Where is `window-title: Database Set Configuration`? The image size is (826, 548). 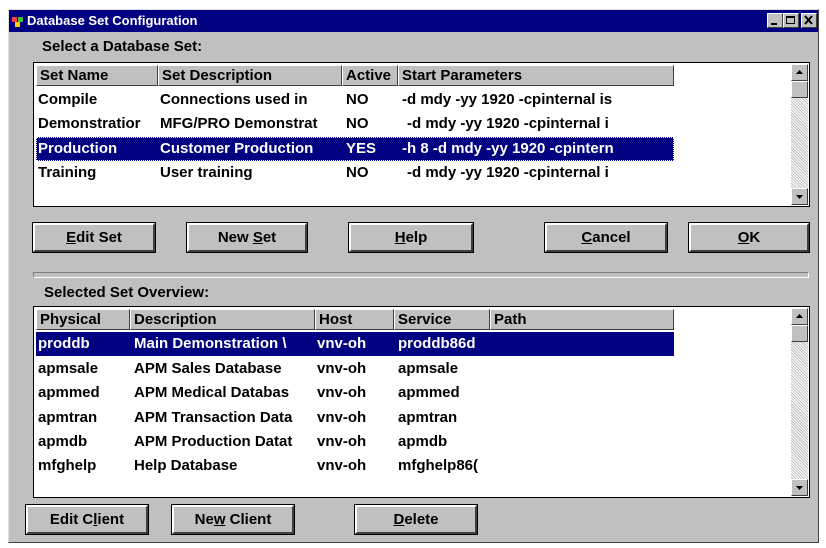 window-title: Database Set Configuration is located at coordinates (112, 20).